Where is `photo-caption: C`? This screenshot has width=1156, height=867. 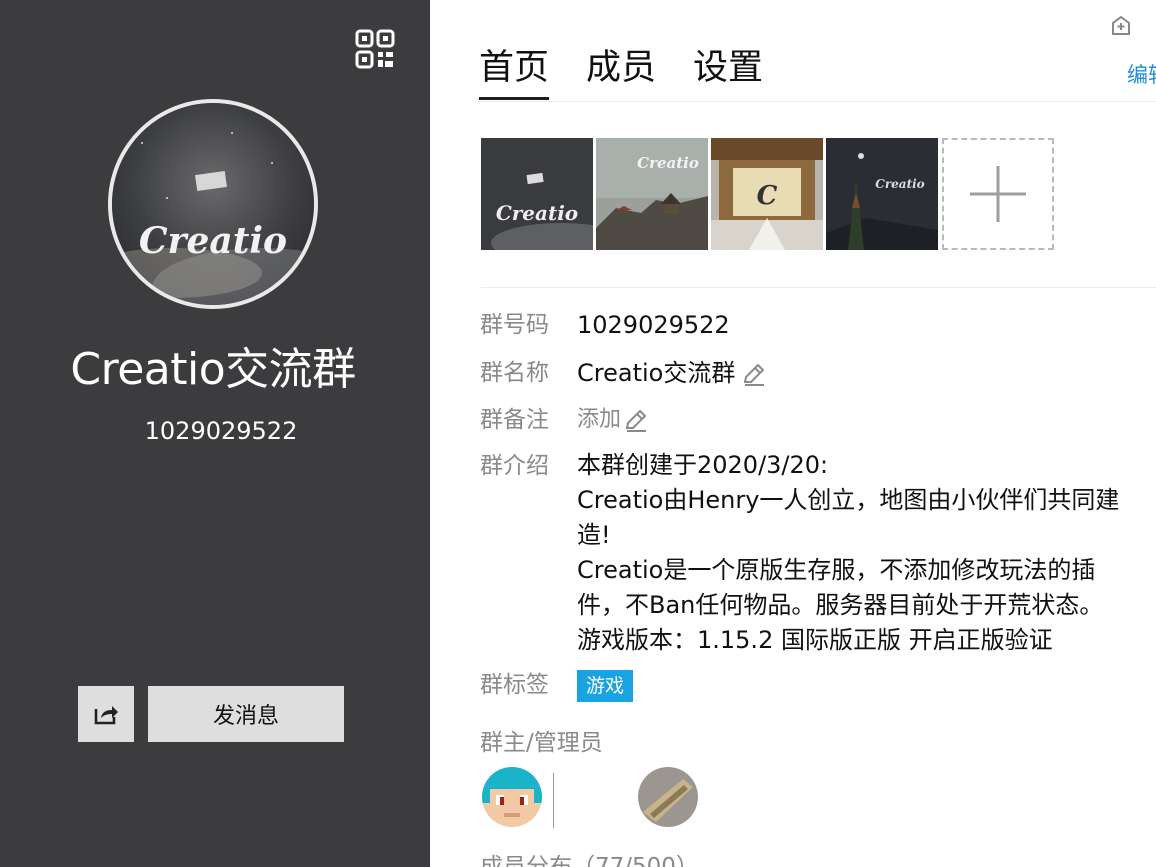
photo-caption: C is located at coordinates (767, 196).